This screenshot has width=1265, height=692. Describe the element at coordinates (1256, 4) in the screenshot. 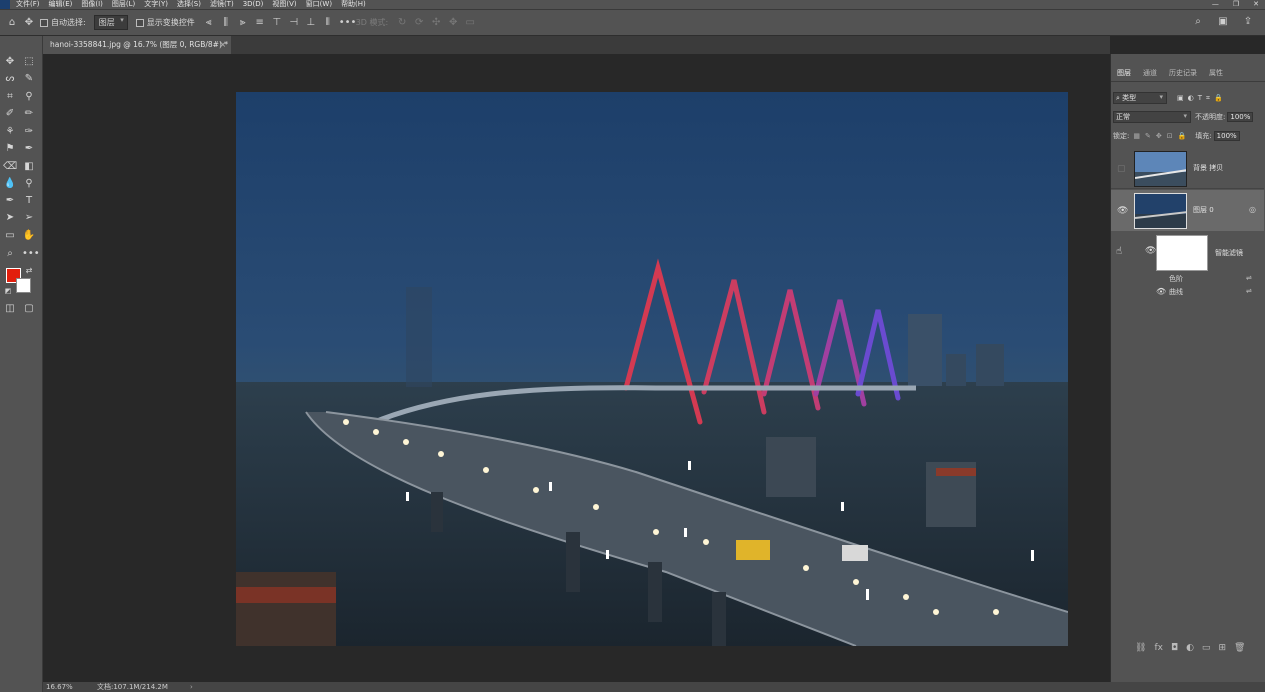

I see `close-window-button: ✕` at that location.